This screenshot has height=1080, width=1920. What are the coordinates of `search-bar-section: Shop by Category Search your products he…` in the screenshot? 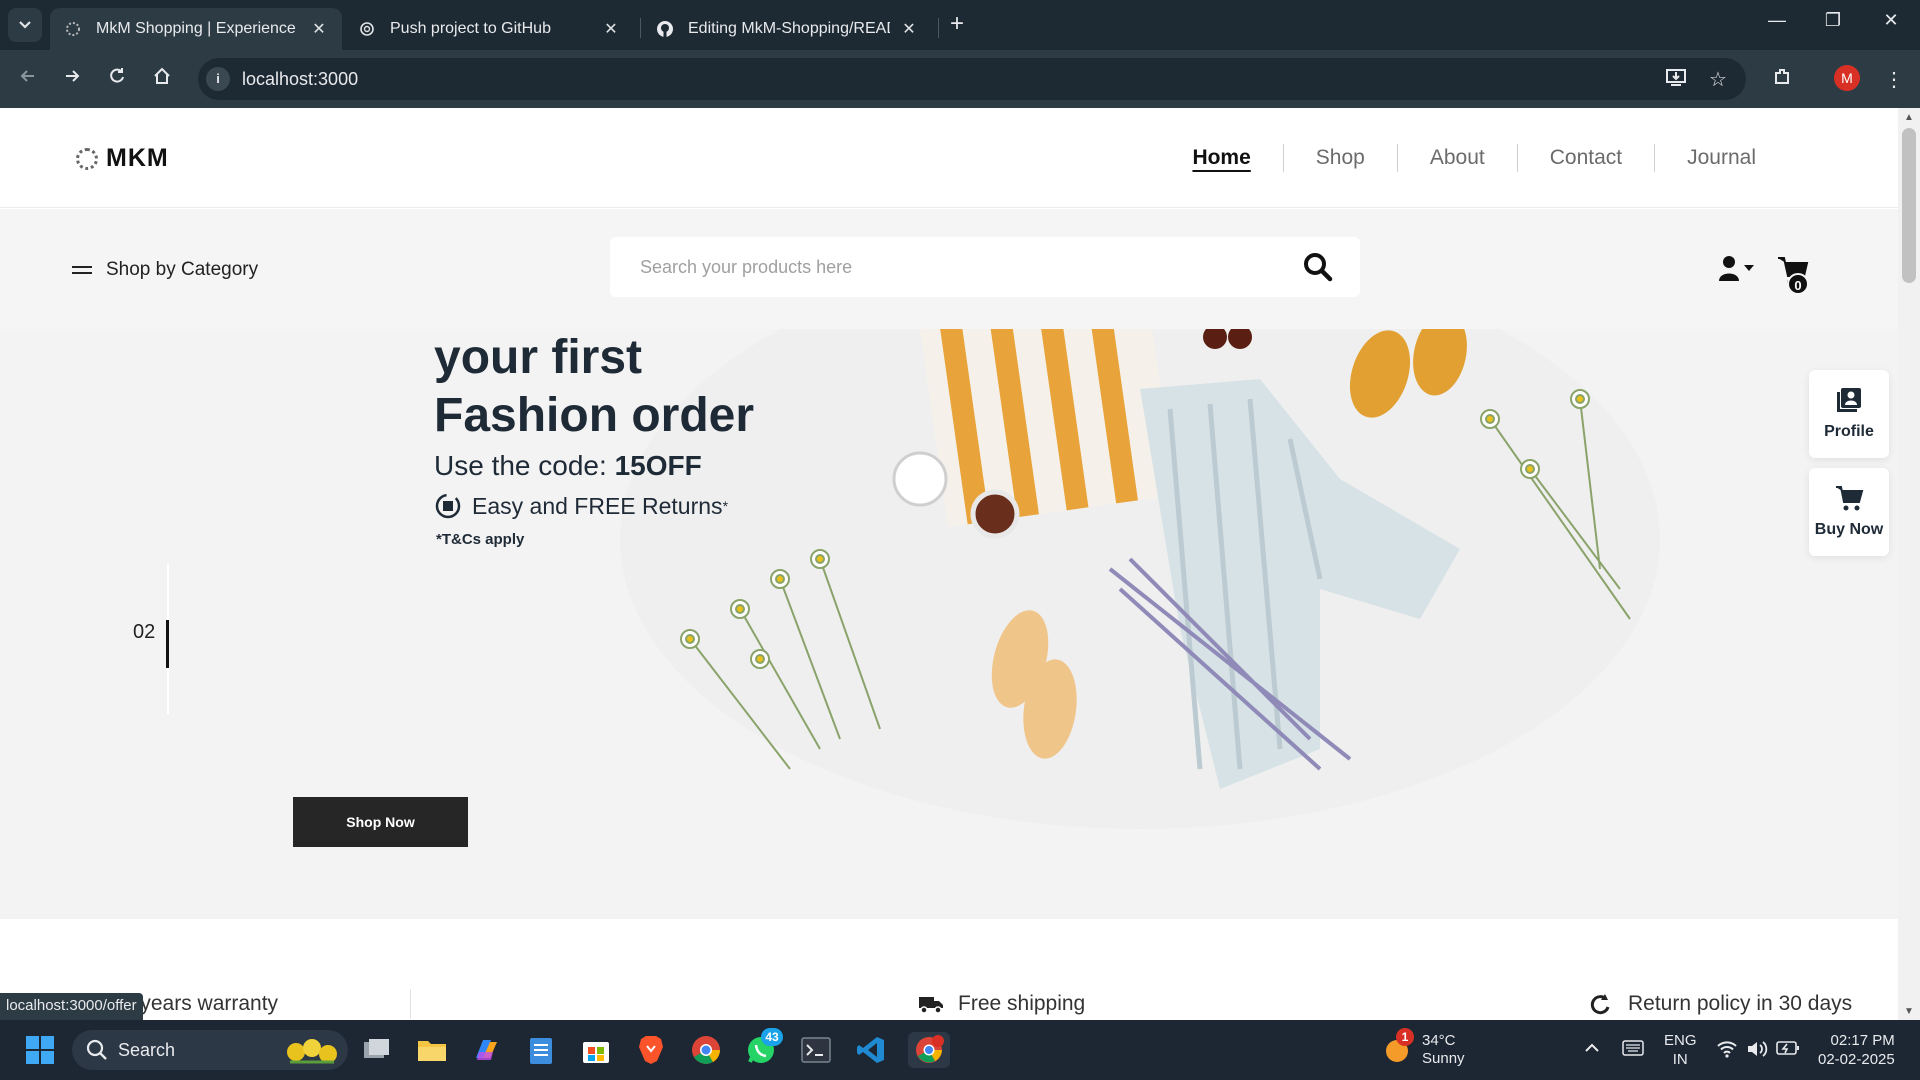 It's located at (949, 269).